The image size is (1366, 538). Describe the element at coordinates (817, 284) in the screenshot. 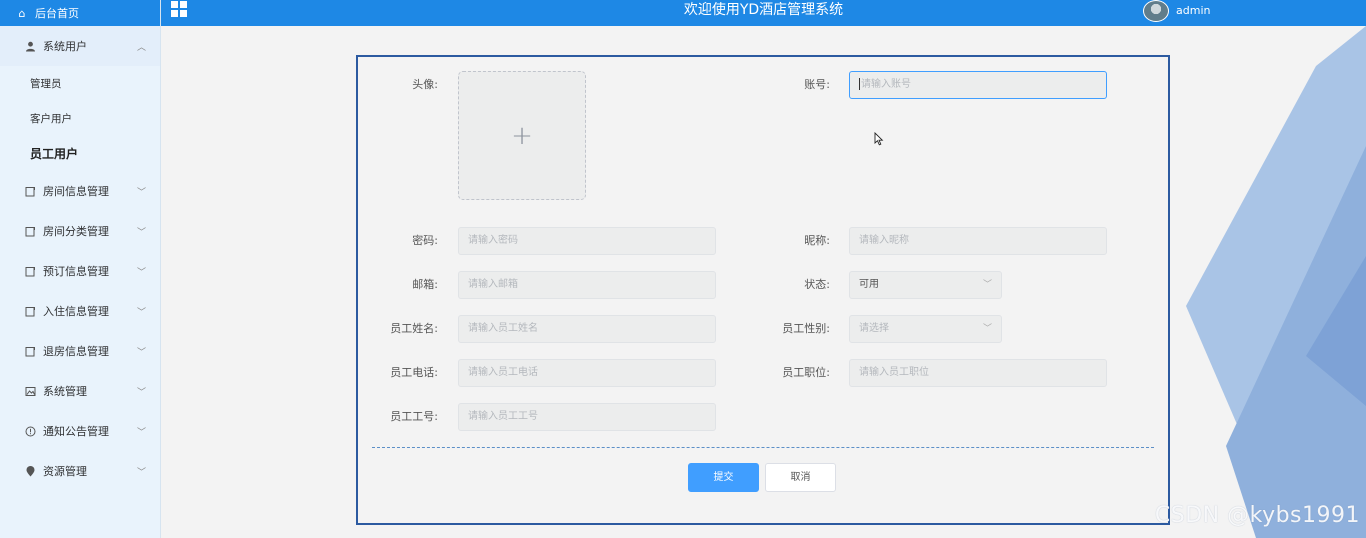

I see `status-label: 状态:` at that location.